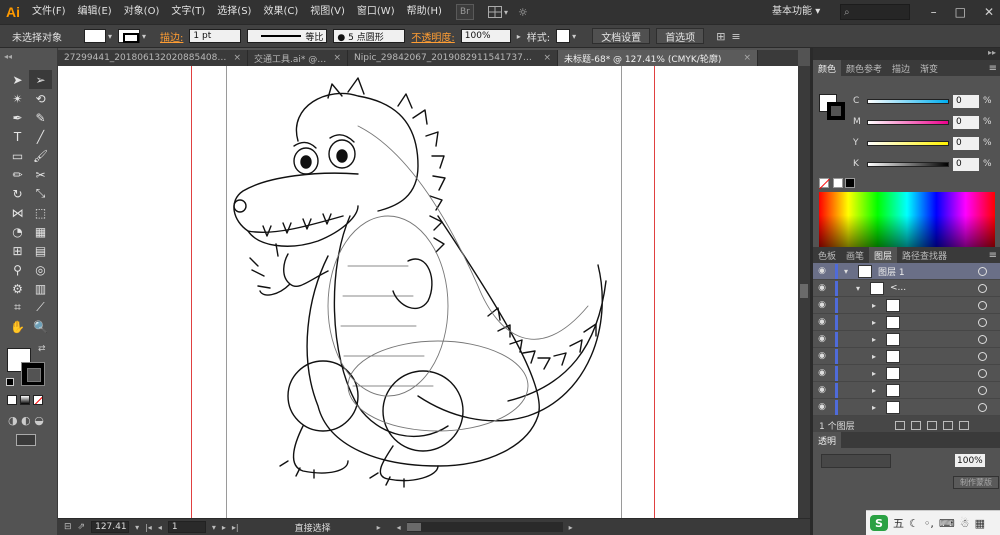 The width and height of the screenshot is (1000, 535). I want to click on screen-mode-icon, so click(26, 440).